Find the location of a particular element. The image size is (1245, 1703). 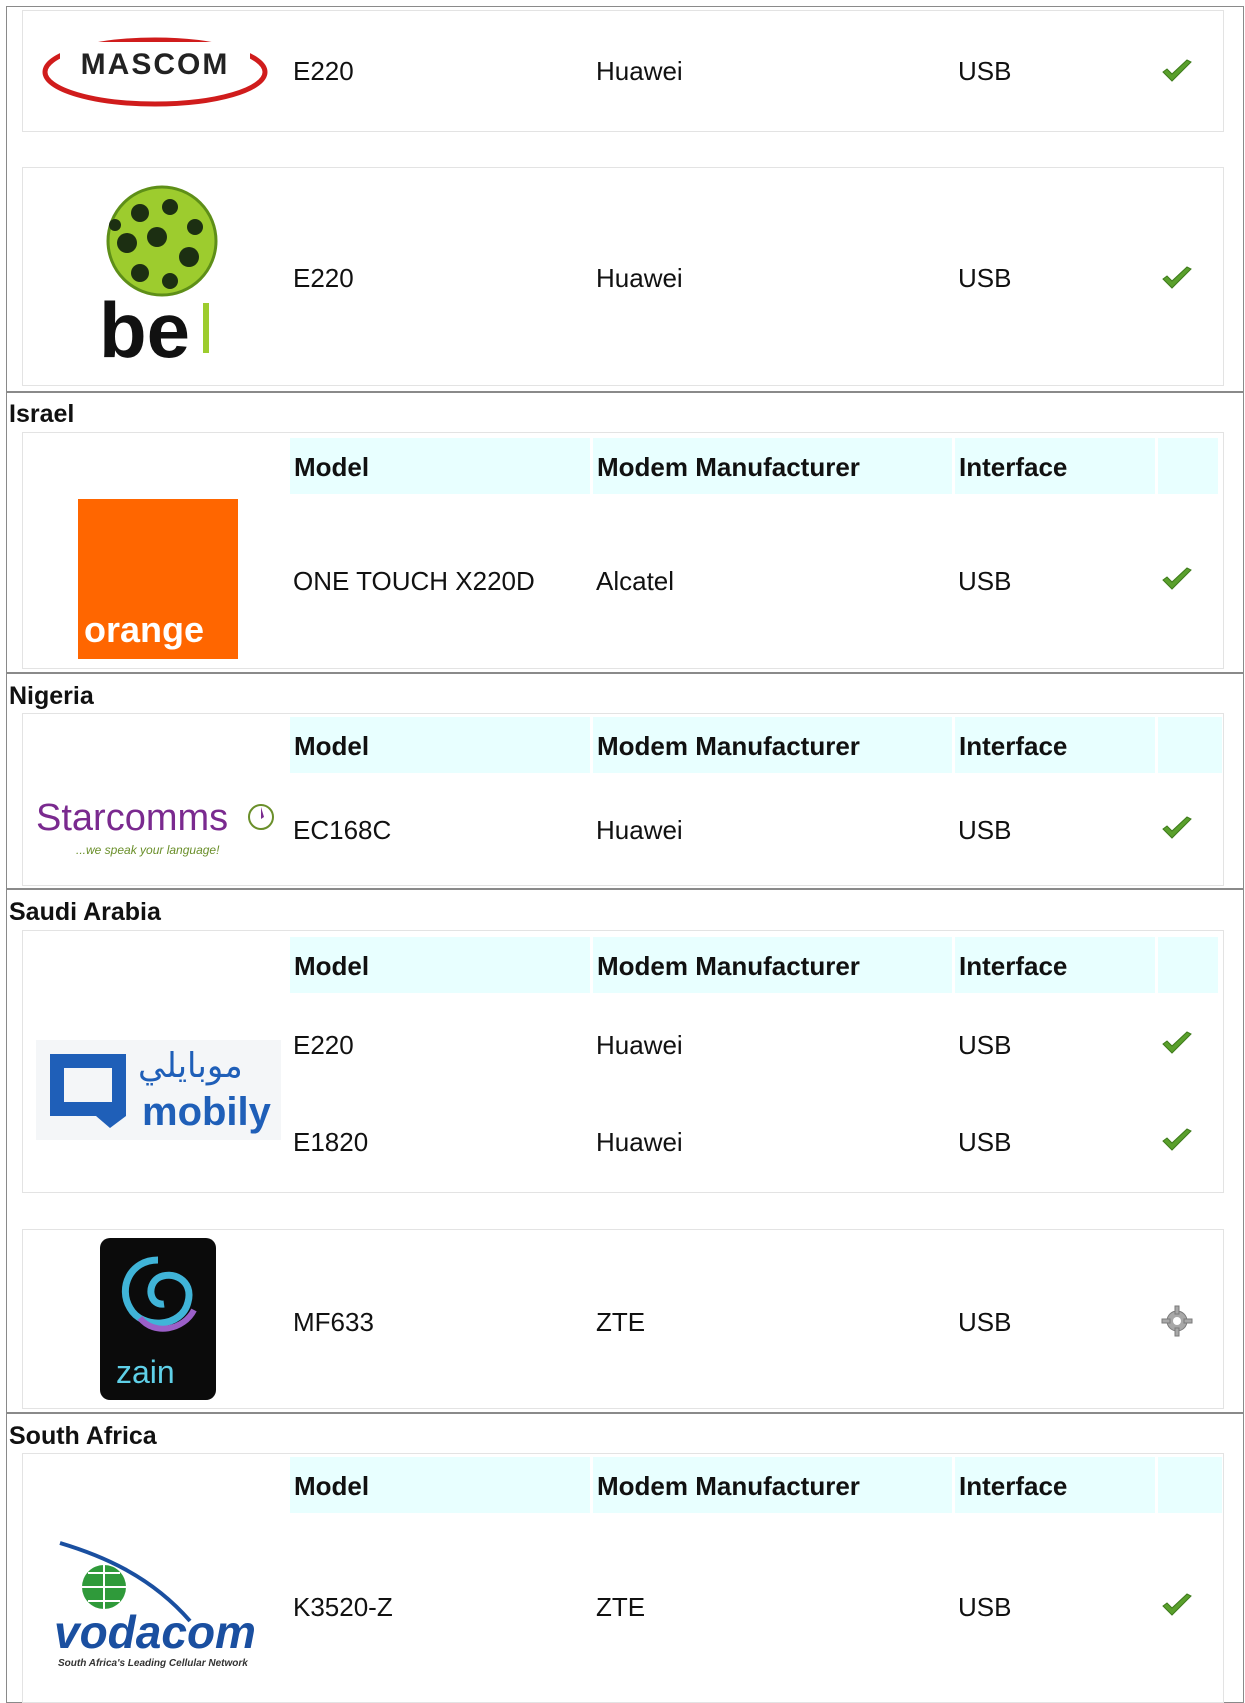

be-logo-text: be is located at coordinates (144, 325).